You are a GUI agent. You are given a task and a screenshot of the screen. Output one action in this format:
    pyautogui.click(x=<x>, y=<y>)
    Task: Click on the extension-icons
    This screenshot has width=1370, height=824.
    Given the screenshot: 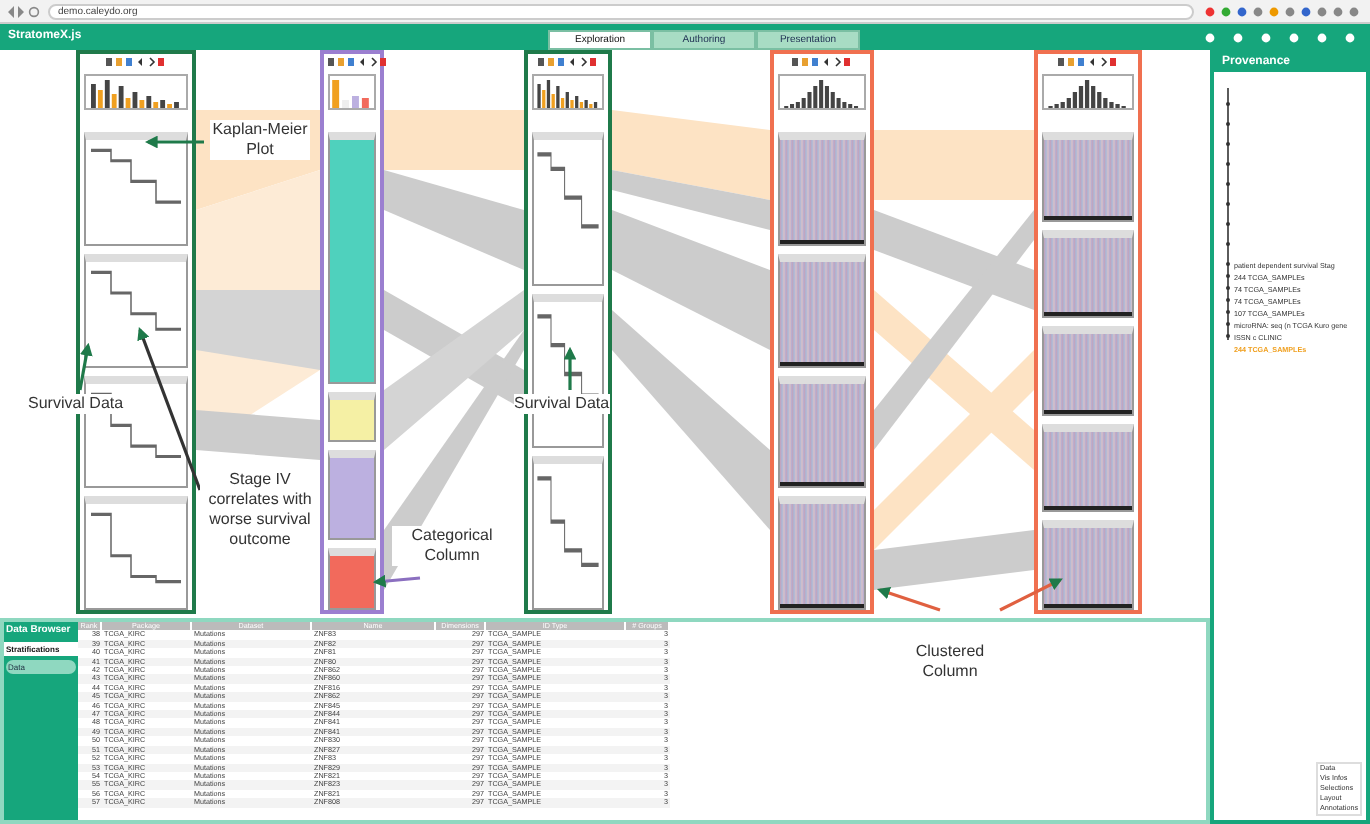 What is the action you would take?
    pyautogui.click(x=1282, y=11)
    